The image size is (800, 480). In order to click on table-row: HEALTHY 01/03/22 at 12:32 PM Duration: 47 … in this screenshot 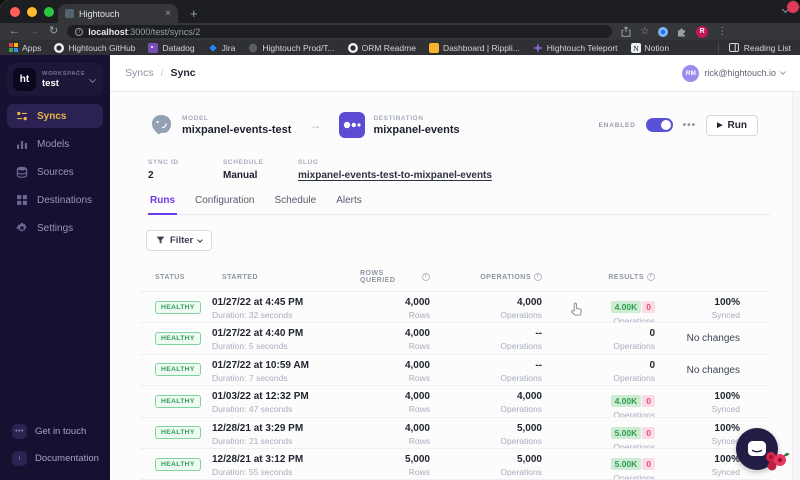, I will do `click(455, 401)`.